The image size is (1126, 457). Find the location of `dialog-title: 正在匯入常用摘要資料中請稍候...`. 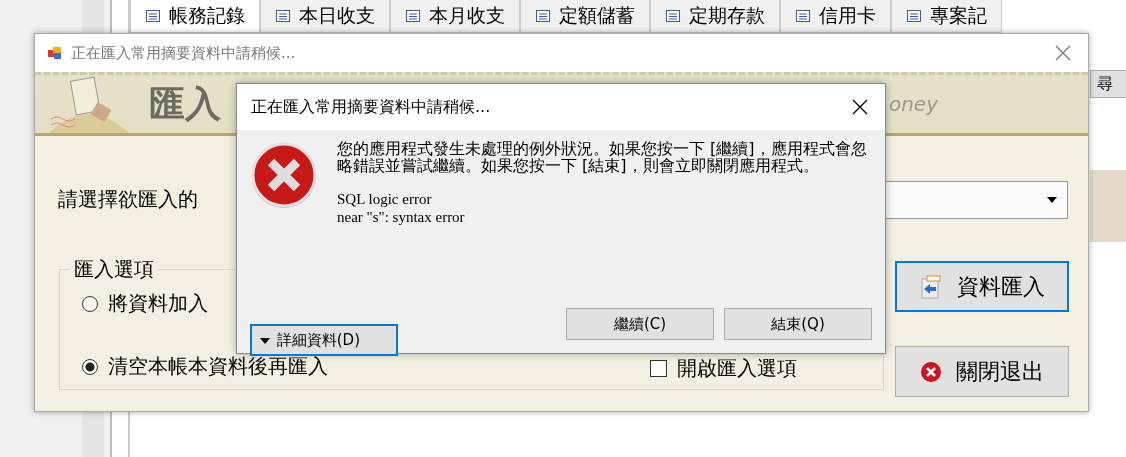

dialog-title: 正在匯入常用摘要資料中請稍候... is located at coordinates (371, 107).